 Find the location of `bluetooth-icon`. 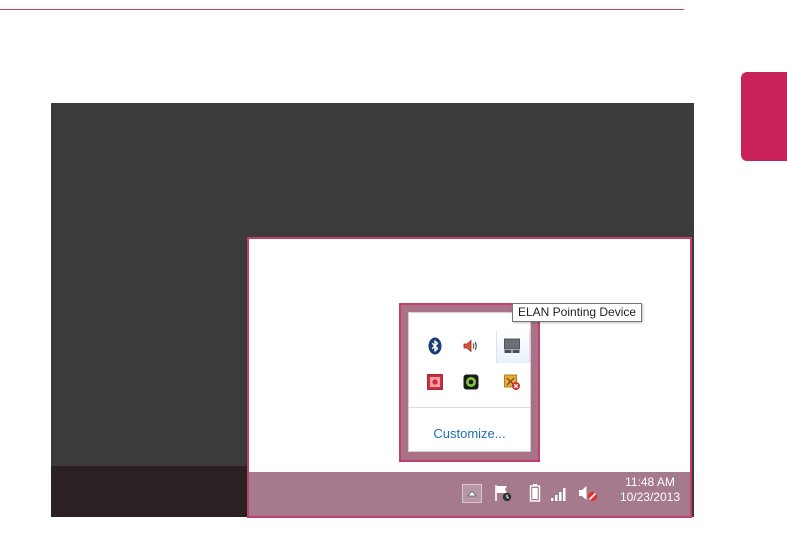

bluetooth-icon is located at coordinates (435, 346).